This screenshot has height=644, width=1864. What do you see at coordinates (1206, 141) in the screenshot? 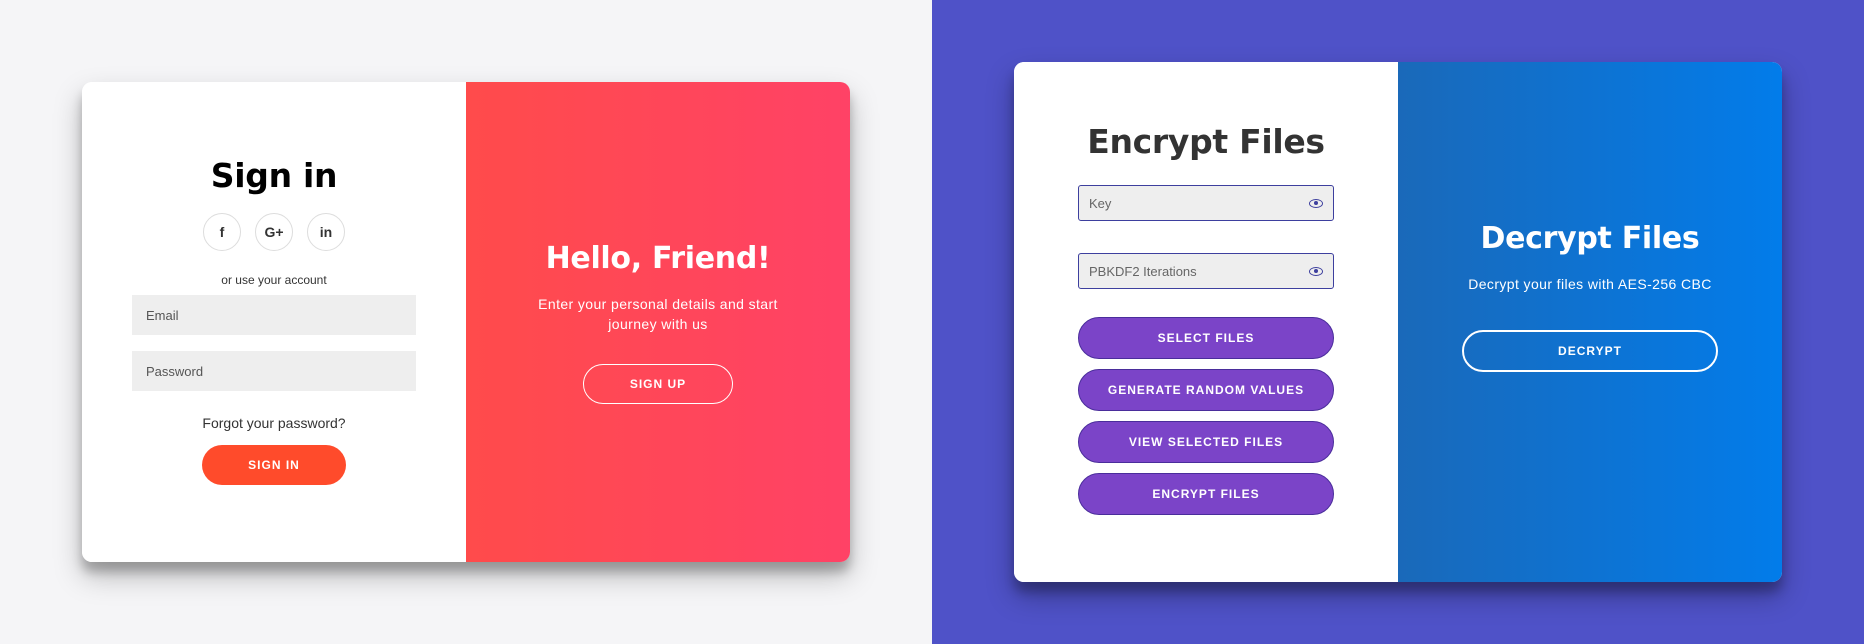
I see `encrypt-title: Encrypt Files` at bounding box center [1206, 141].